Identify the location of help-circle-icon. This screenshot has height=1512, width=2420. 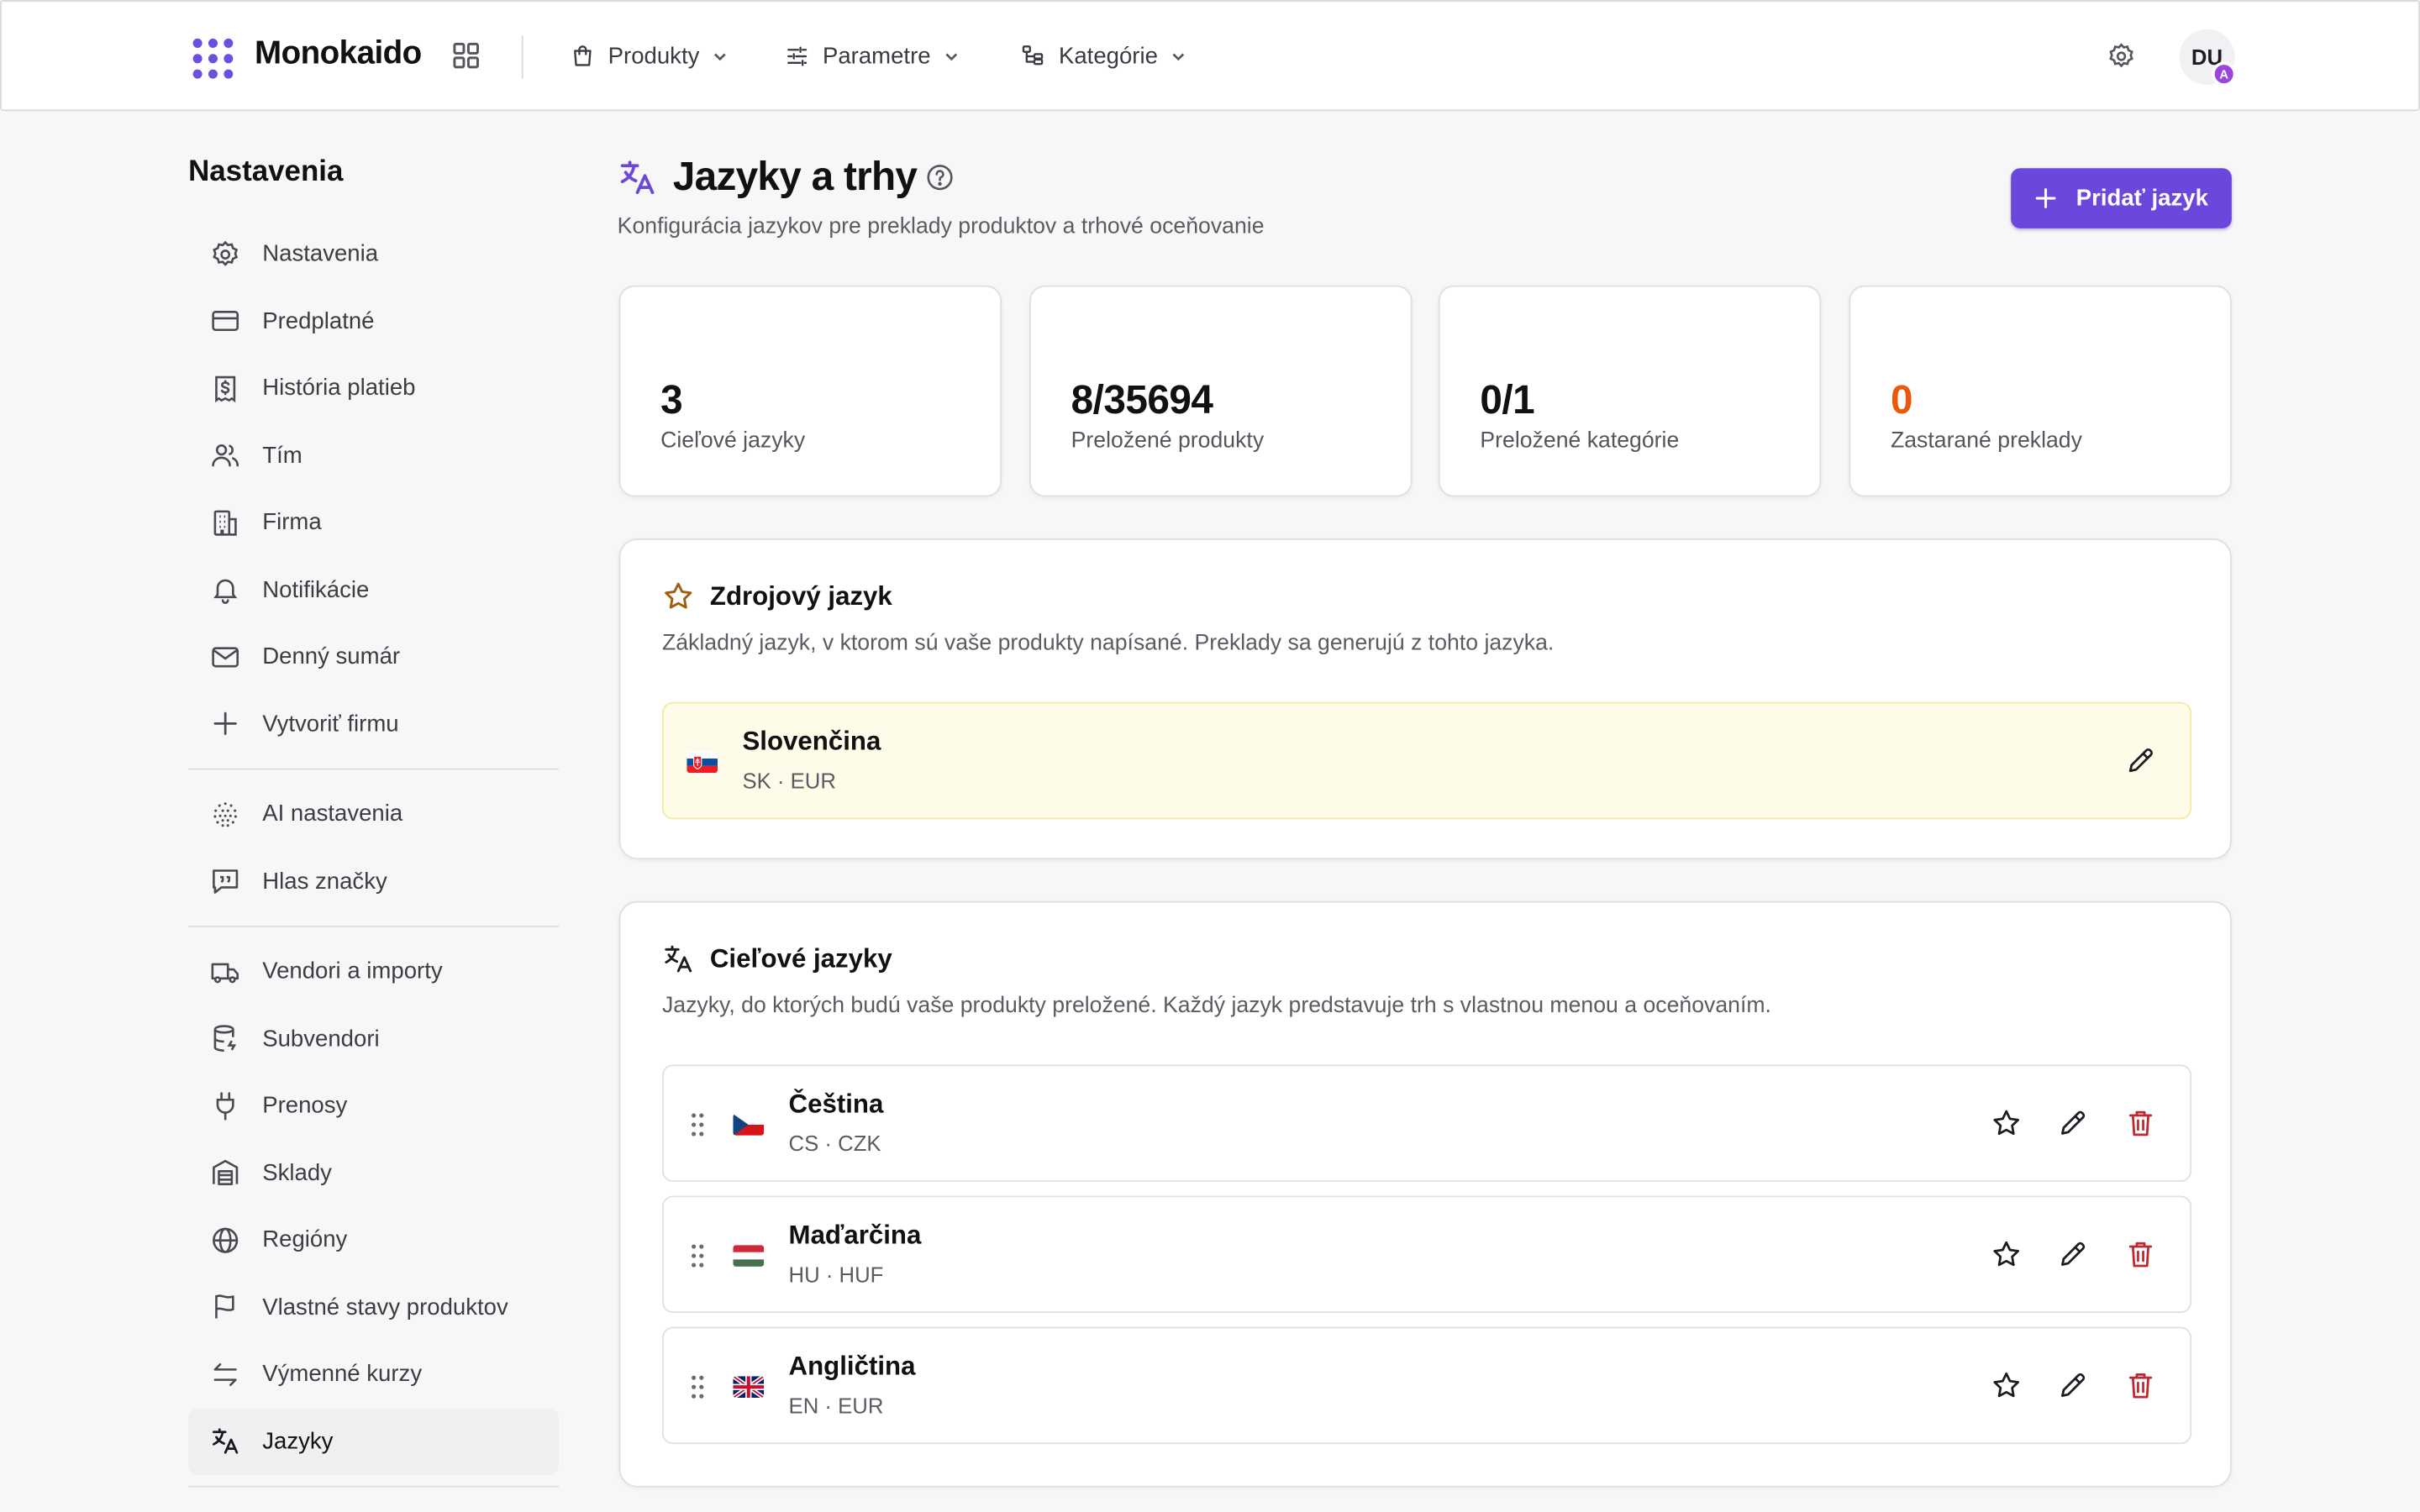
(939, 177).